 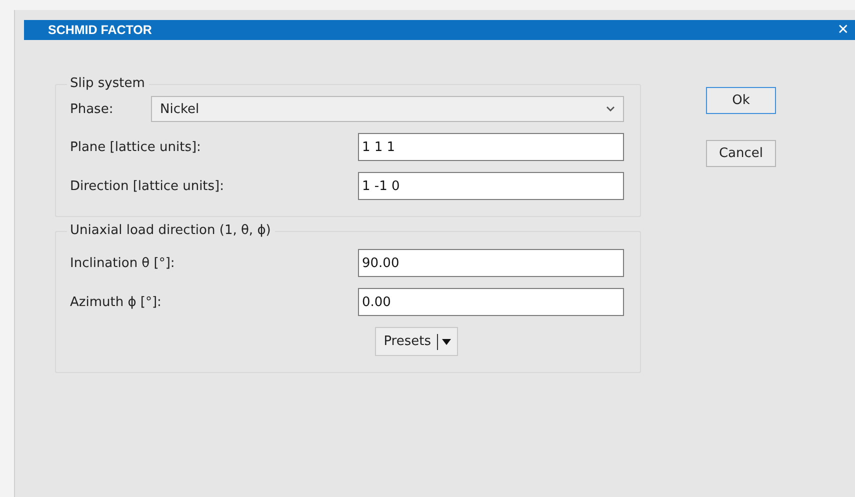 What do you see at coordinates (416, 341) in the screenshot?
I see `presets-button: Presets` at bounding box center [416, 341].